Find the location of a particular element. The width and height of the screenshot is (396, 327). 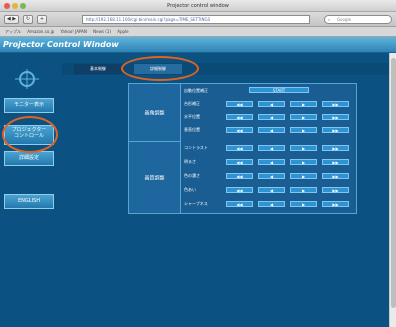

search-icon: ⌕ is located at coordinates (329, 19).